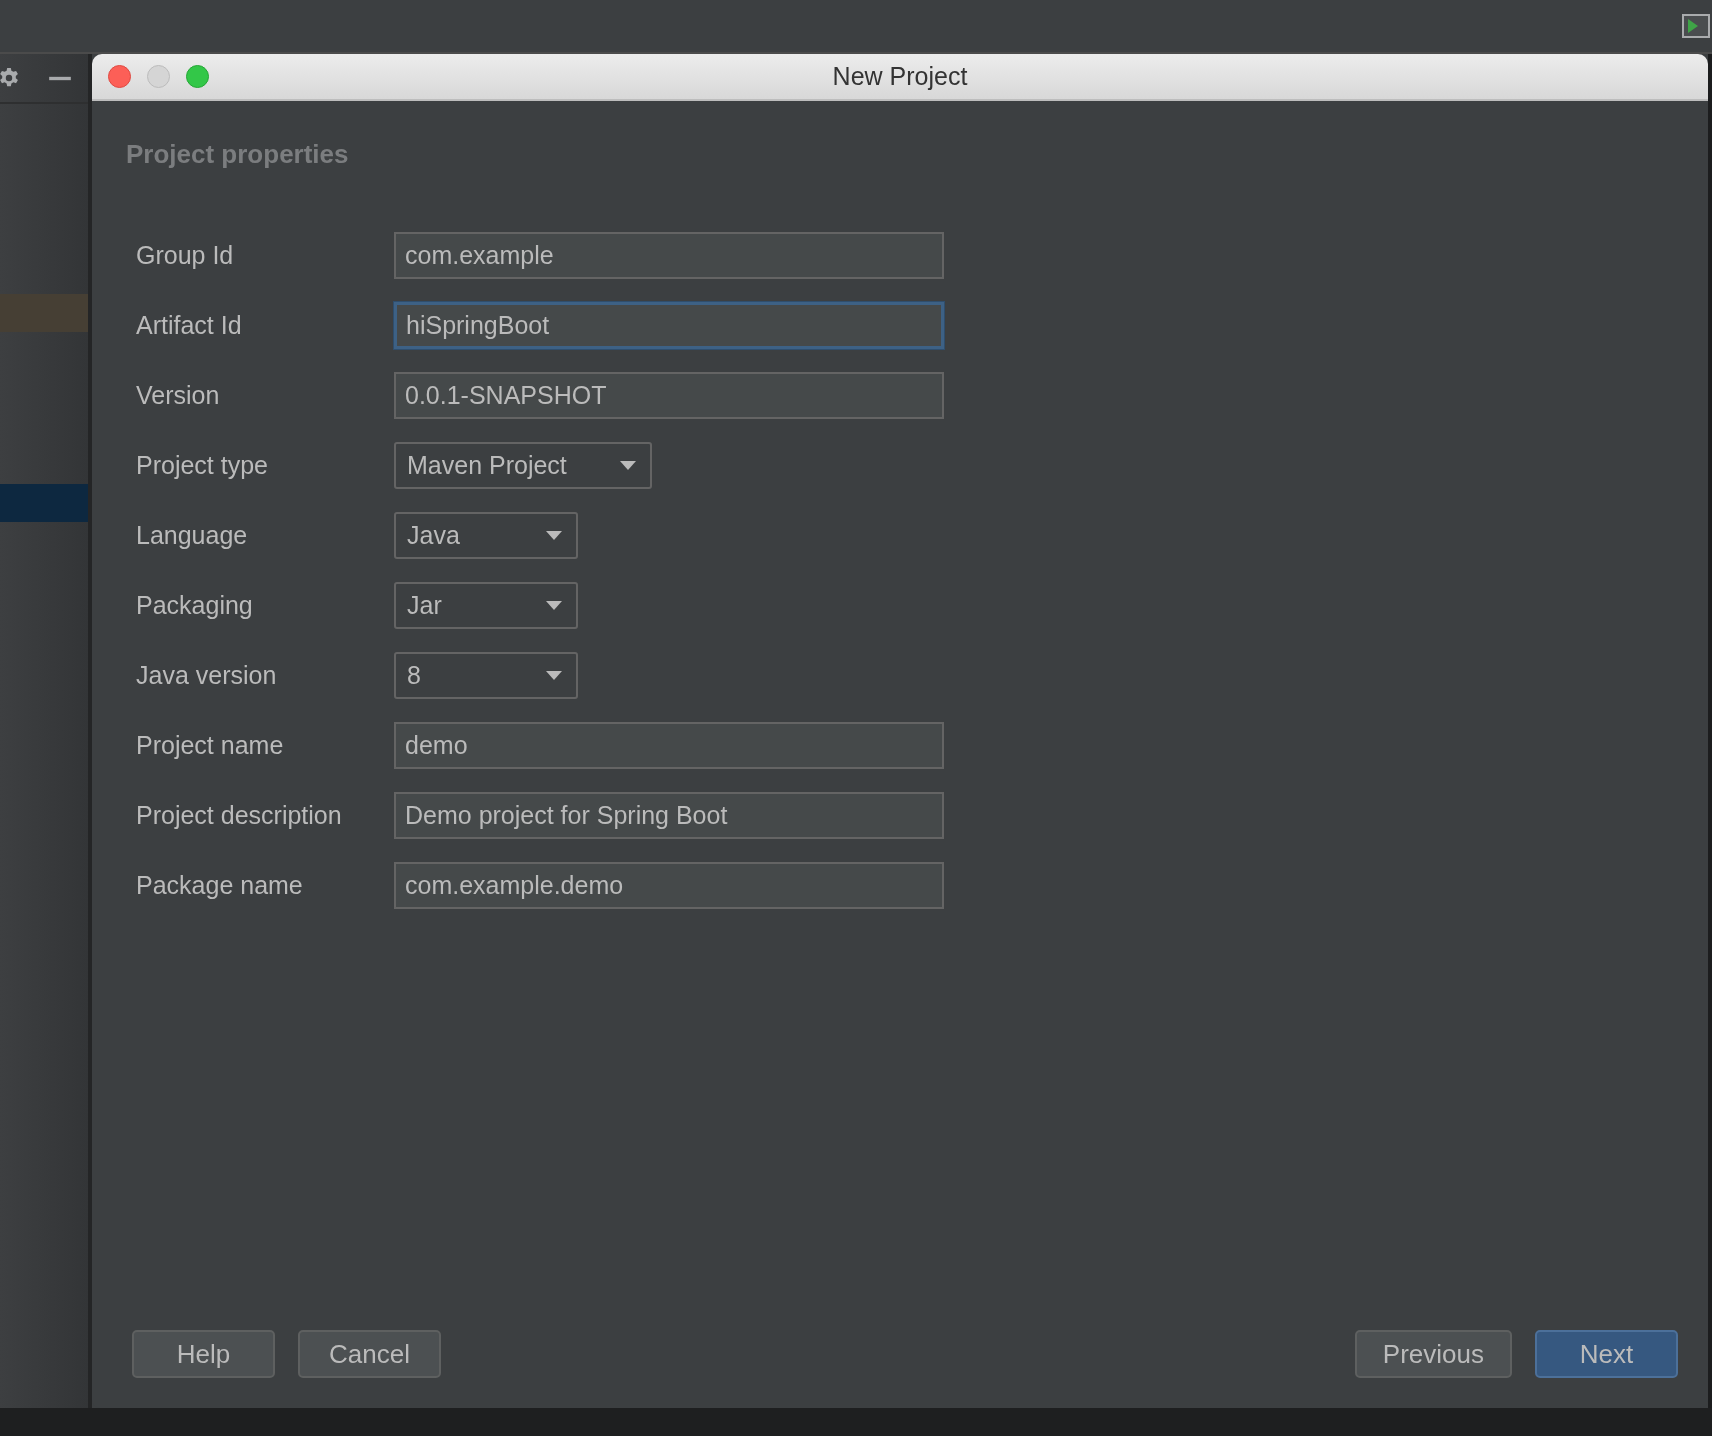  I want to click on field-label: Packaging, so click(195, 605).